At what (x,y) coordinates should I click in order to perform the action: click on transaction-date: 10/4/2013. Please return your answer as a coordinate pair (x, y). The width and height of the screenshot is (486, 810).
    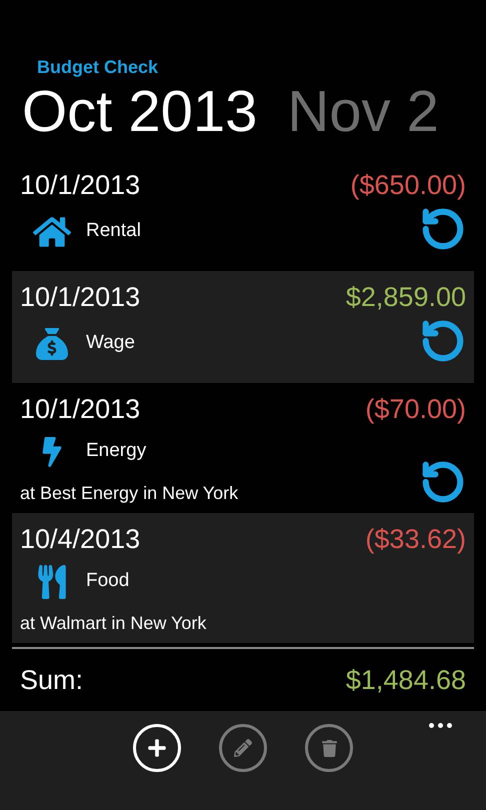
    Looking at the image, I should click on (80, 539).